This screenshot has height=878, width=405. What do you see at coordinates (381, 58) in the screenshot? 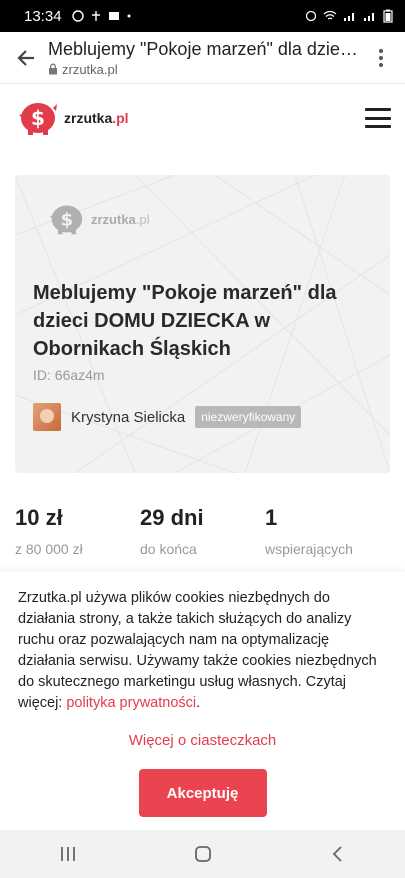
I see `more-options-icon` at bounding box center [381, 58].